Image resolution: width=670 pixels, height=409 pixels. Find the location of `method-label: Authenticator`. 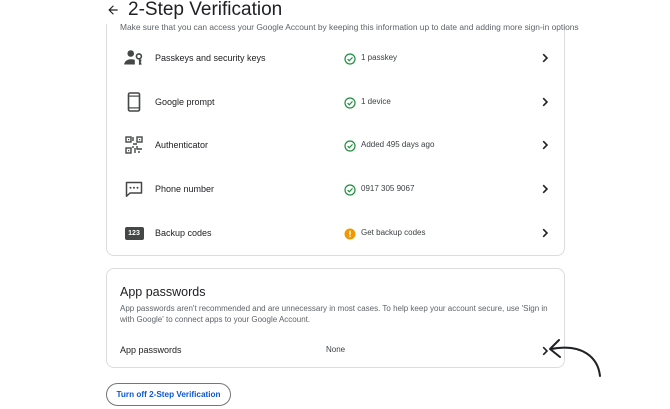

method-label: Authenticator is located at coordinates (182, 145).